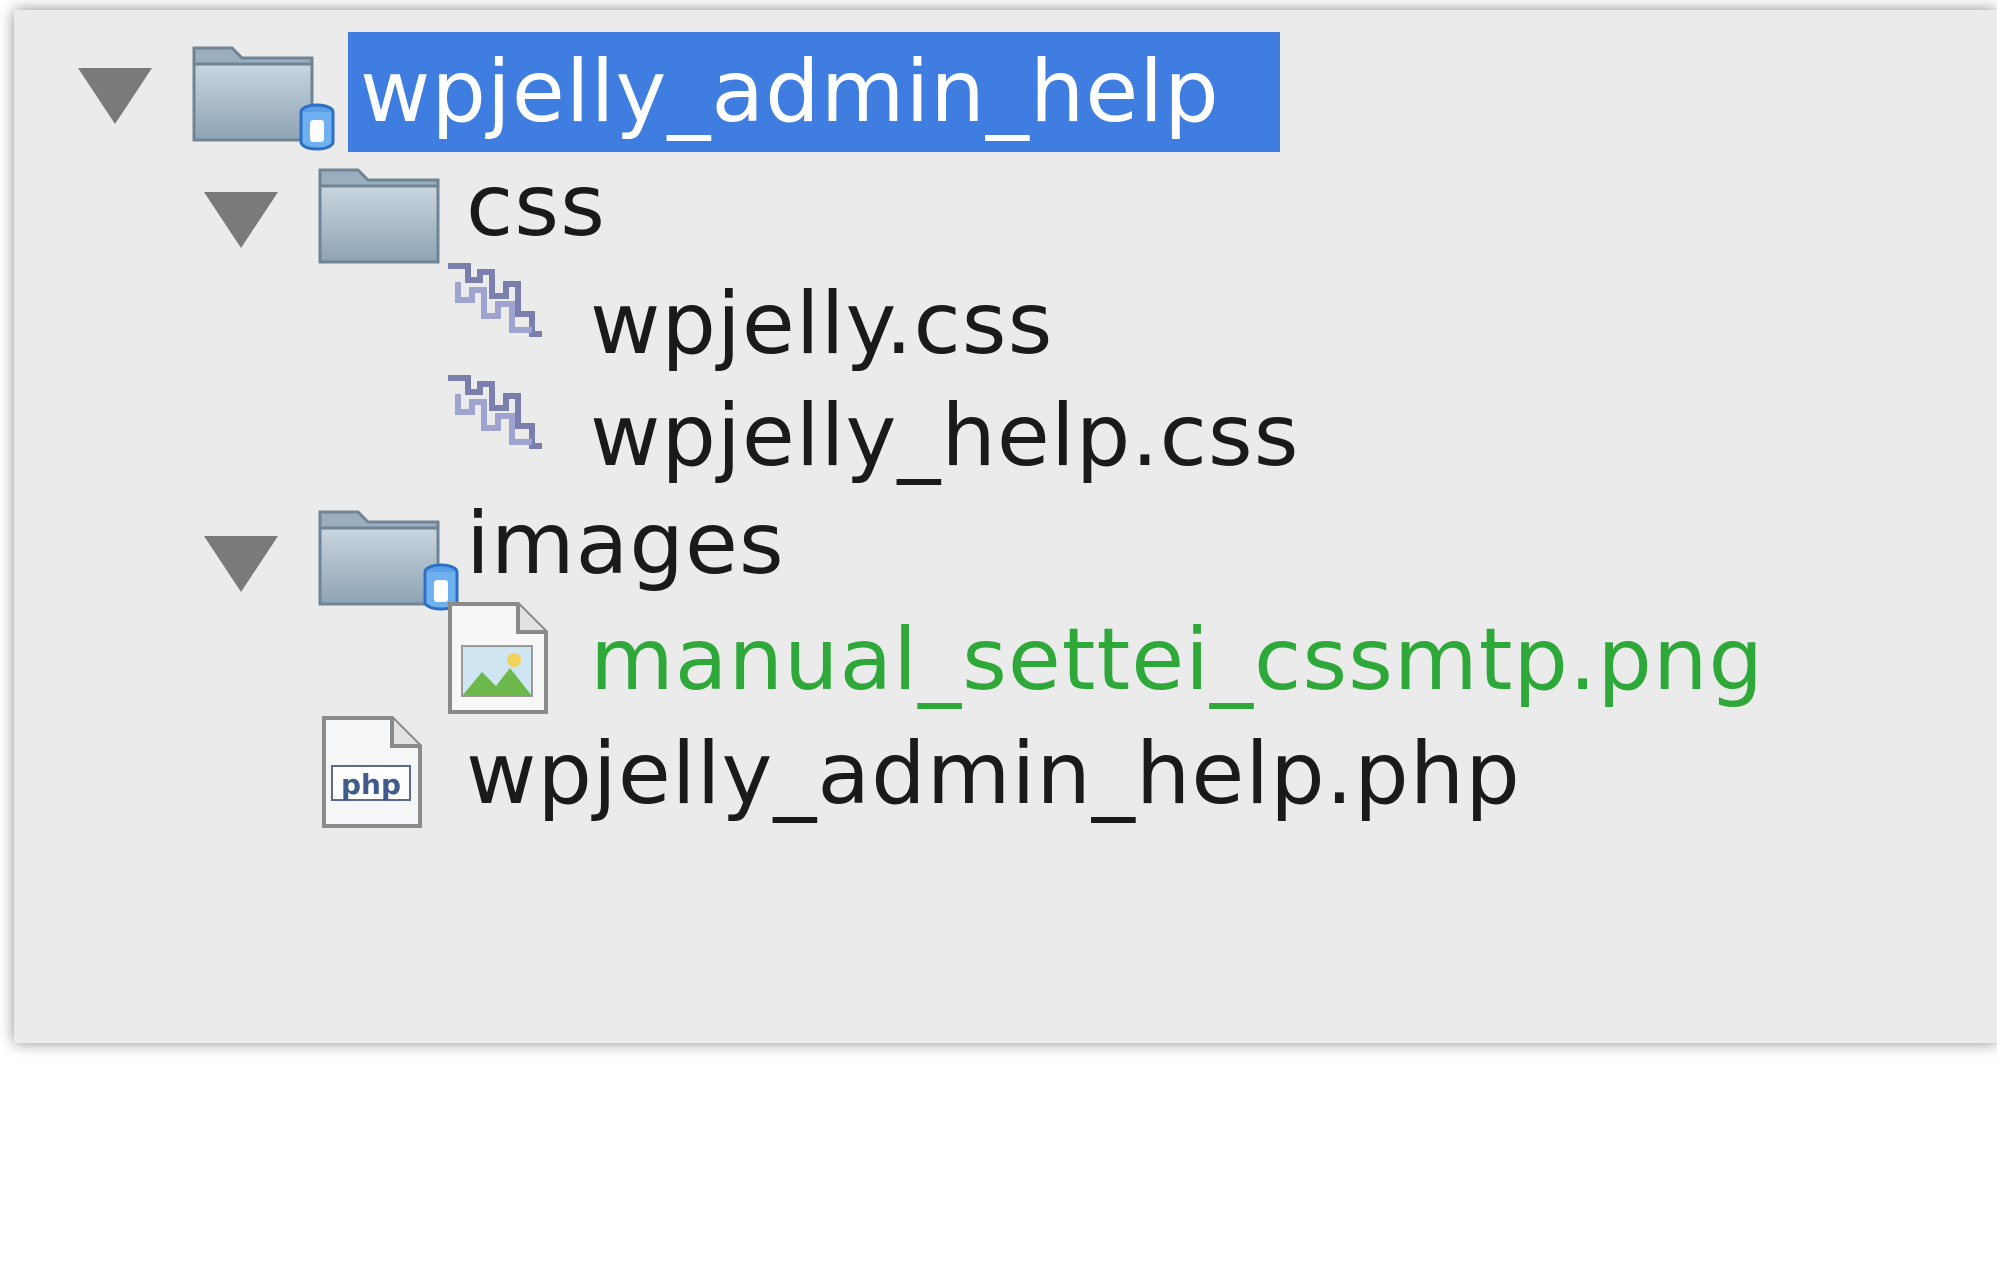 This screenshot has height=1287, width=1997. What do you see at coordinates (625, 544) in the screenshot?
I see `tree-label-images-folder: images` at bounding box center [625, 544].